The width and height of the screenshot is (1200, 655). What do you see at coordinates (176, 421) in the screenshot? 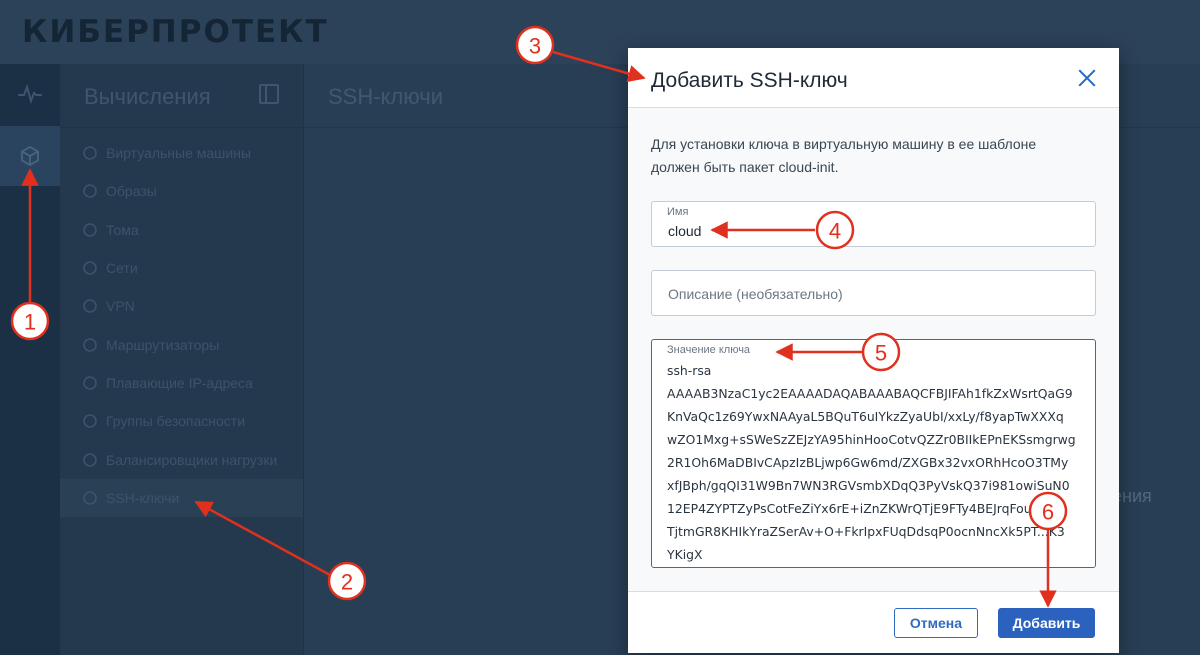
I see `nav-item-label: Группы безопасности` at bounding box center [176, 421].